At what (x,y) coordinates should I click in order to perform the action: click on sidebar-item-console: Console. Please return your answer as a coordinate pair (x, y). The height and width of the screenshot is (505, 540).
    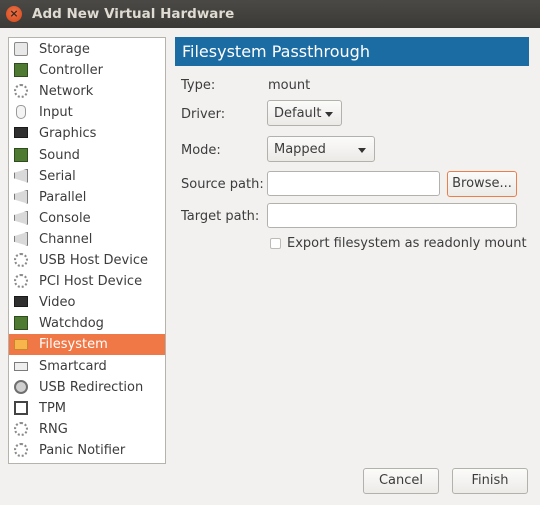
    Looking at the image, I should click on (87, 218).